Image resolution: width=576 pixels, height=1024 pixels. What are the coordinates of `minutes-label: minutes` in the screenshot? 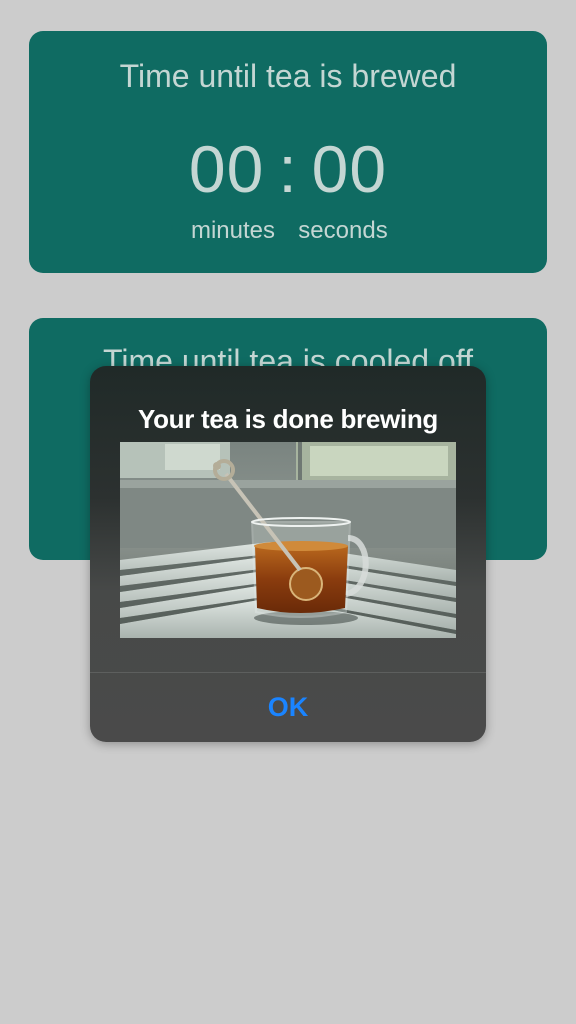 It's located at (233, 230).